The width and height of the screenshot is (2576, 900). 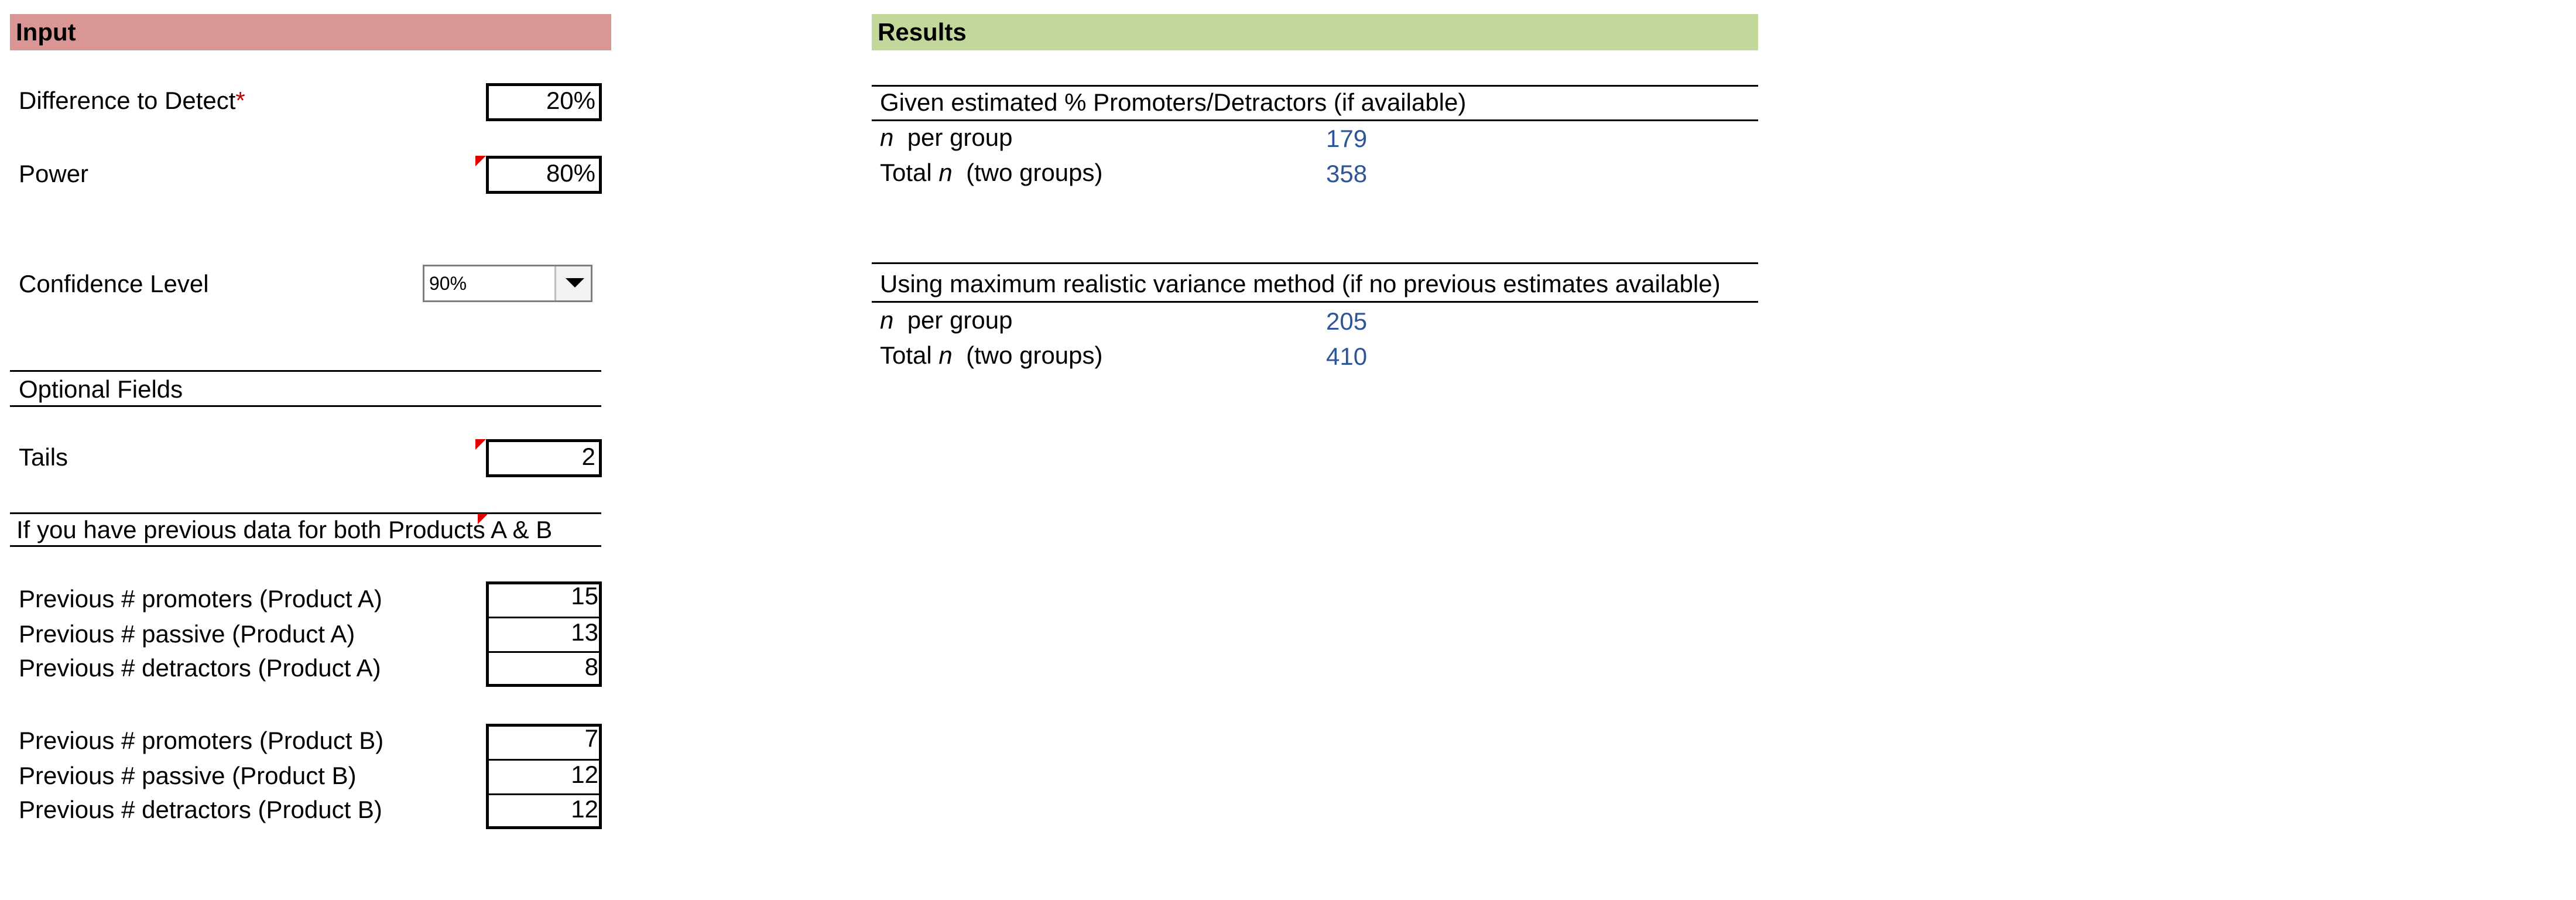 What do you see at coordinates (188, 775) in the screenshot?
I see `prev-passive-b-label: Previous # passive (Product B)` at bounding box center [188, 775].